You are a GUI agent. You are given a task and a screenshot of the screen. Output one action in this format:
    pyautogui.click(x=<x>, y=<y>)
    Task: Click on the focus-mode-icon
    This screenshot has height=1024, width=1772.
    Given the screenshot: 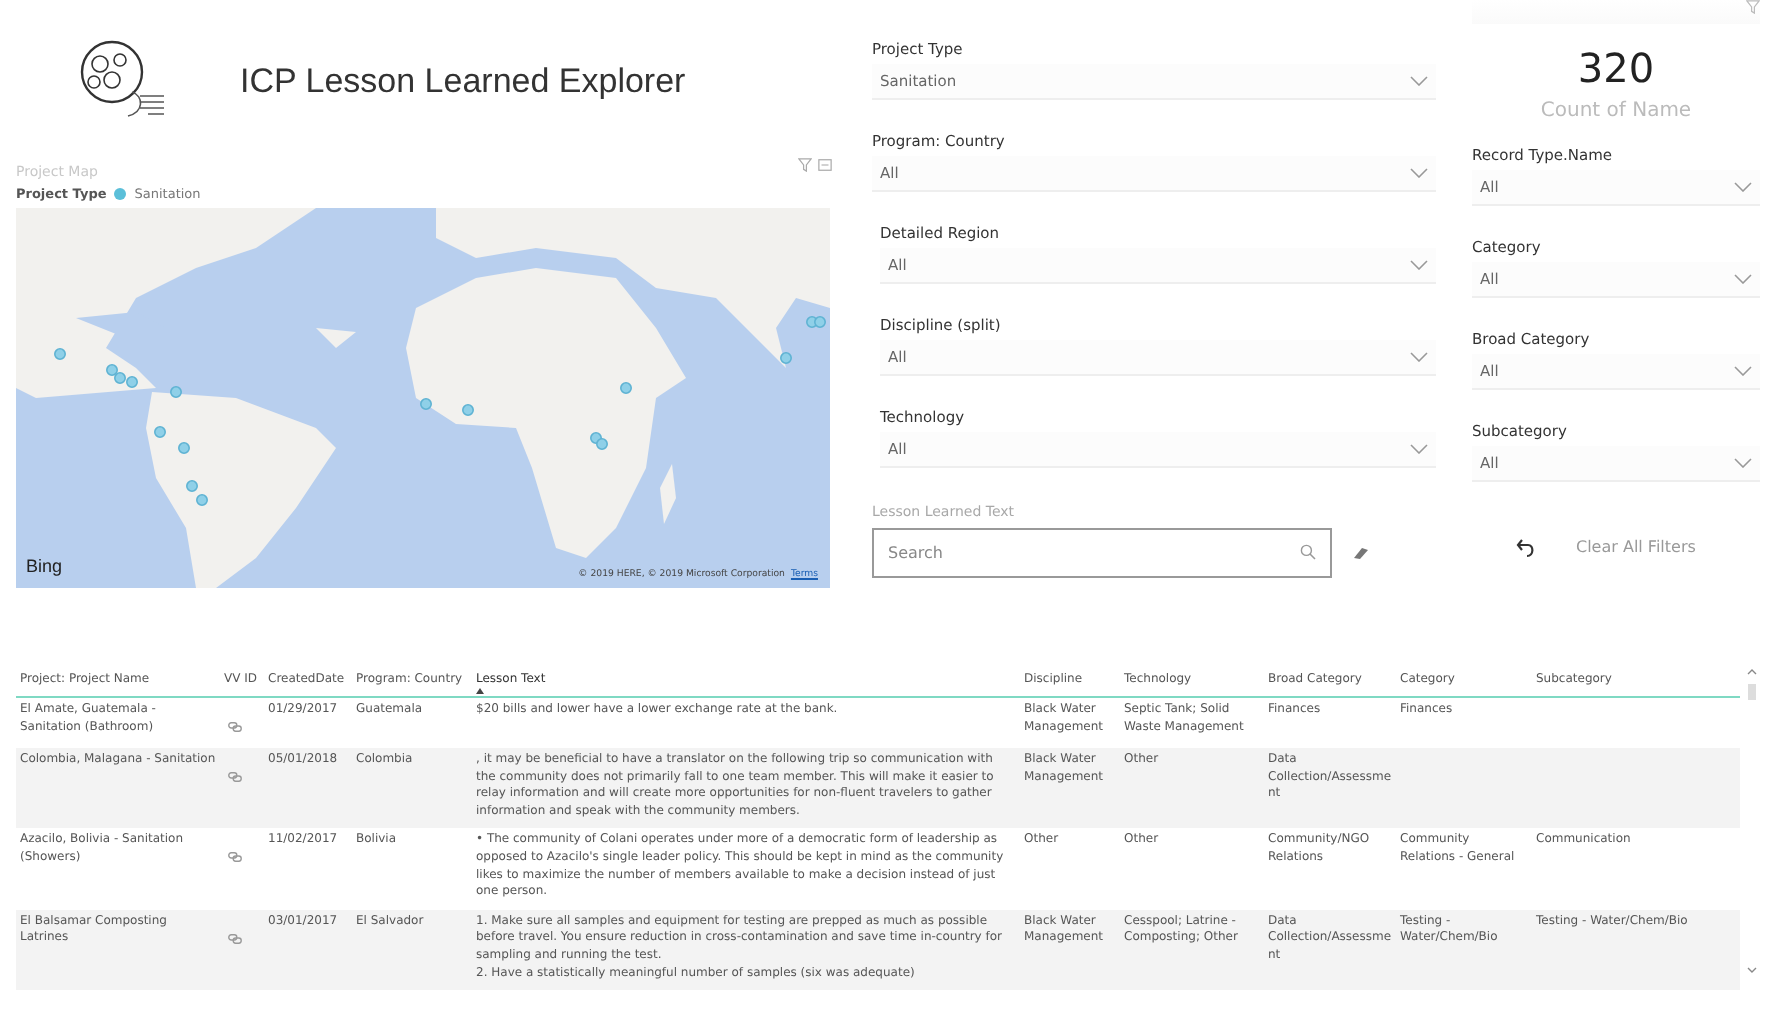 What is the action you would take?
    pyautogui.click(x=825, y=165)
    